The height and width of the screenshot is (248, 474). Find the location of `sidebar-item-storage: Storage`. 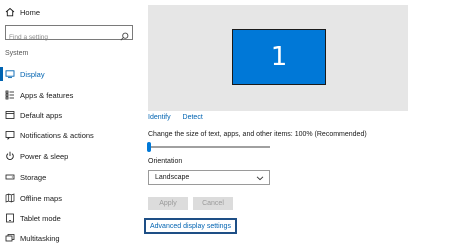

sidebar-item-storage: Storage is located at coordinates (69, 177).